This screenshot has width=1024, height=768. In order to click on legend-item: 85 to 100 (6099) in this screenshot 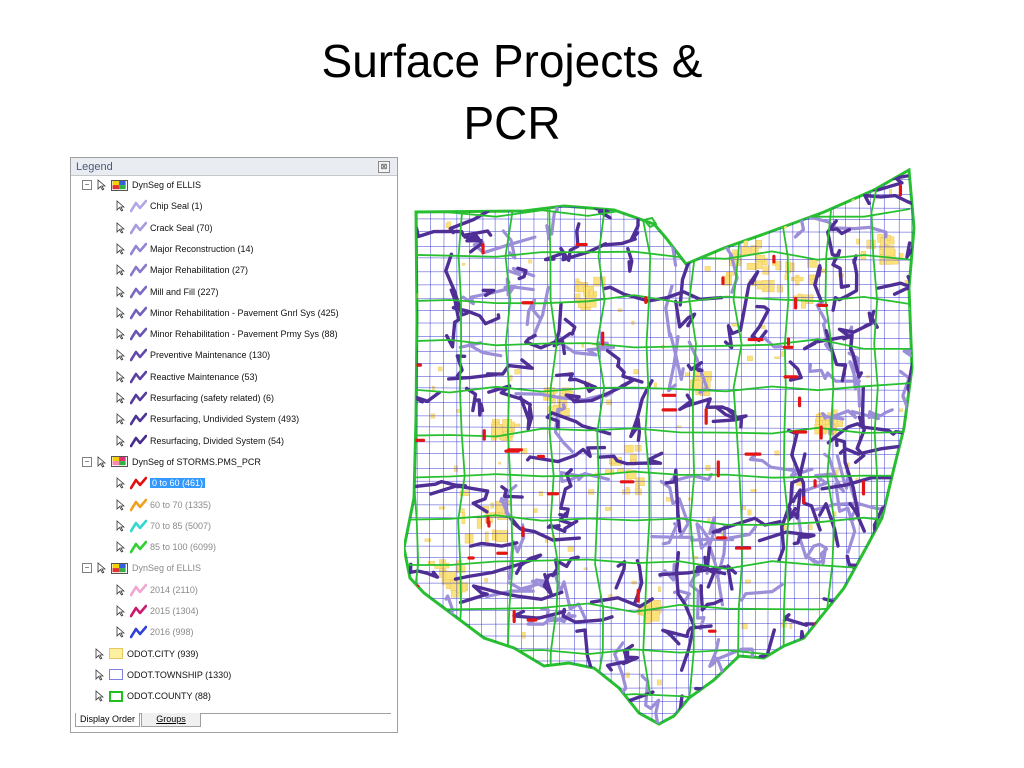, I will do `click(166, 547)`.